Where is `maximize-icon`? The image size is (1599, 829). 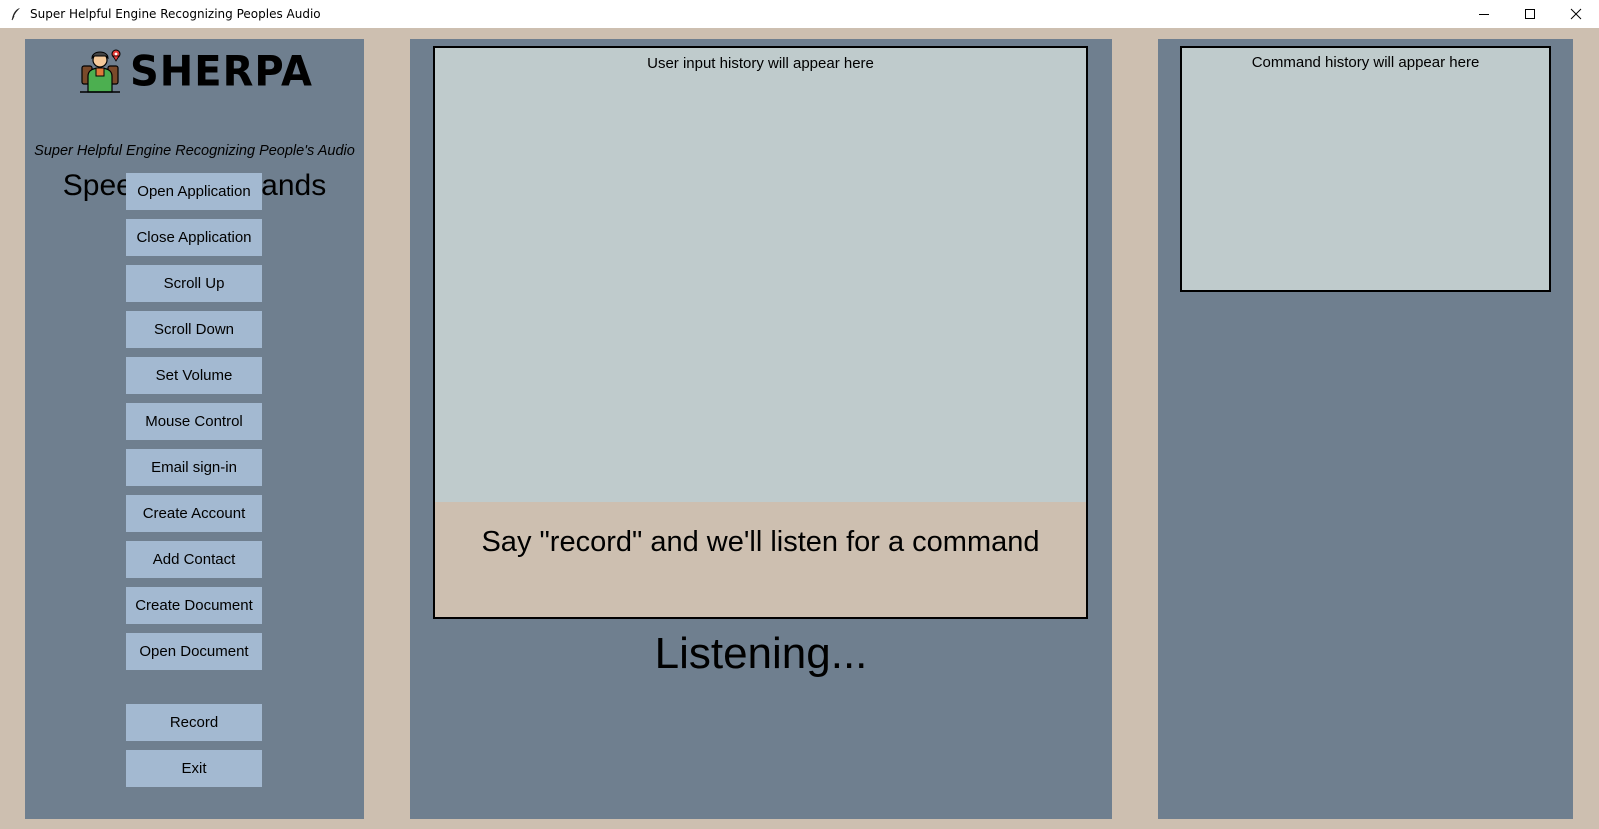
maximize-icon is located at coordinates (1530, 14).